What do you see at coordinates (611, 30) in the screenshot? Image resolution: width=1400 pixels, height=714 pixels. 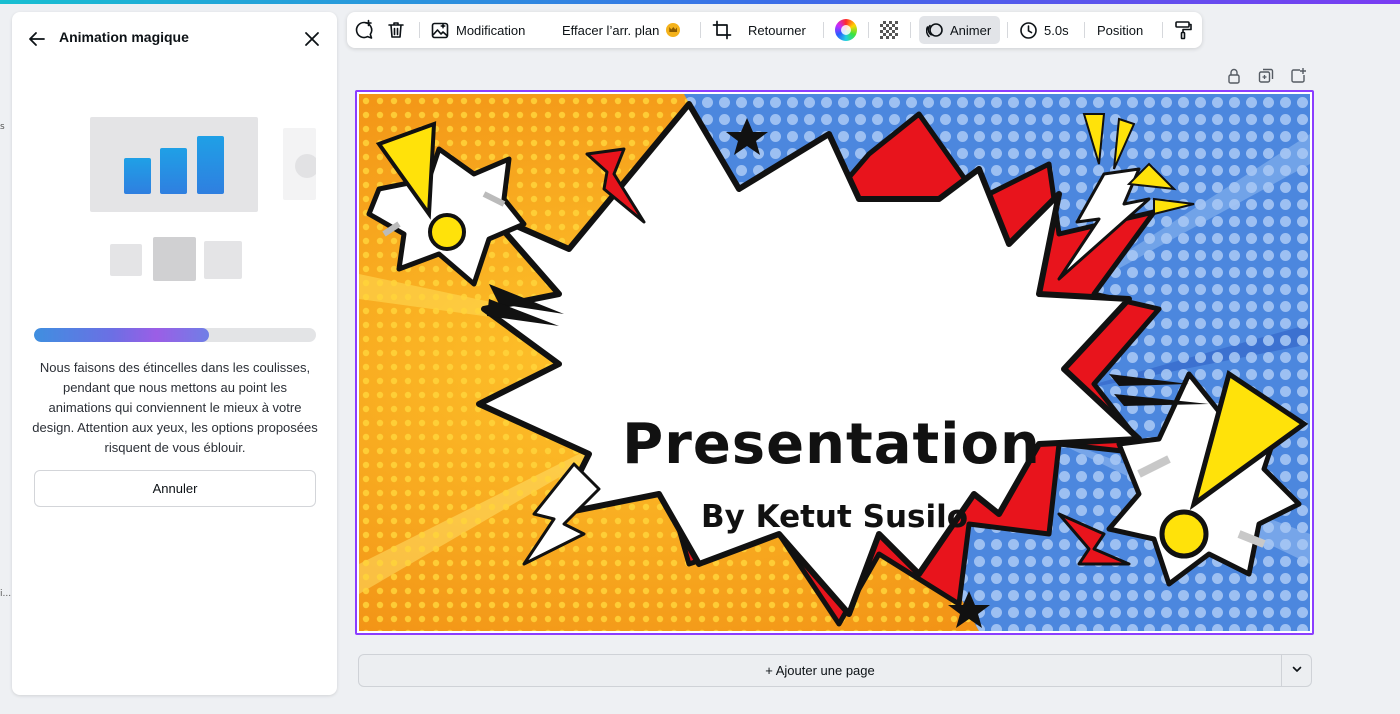 I see `remove-background-label: Effacer l’arr. plan` at bounding box center [611, 30].